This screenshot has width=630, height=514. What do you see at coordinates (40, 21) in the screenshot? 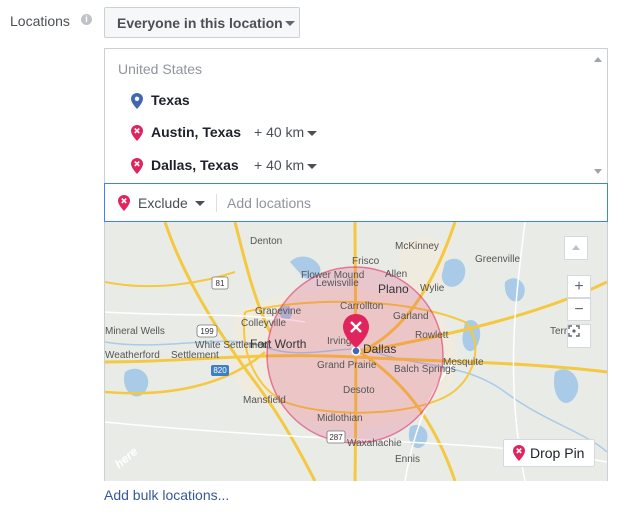
I see `locations-label: Locations` at bounding box center [40, 21].